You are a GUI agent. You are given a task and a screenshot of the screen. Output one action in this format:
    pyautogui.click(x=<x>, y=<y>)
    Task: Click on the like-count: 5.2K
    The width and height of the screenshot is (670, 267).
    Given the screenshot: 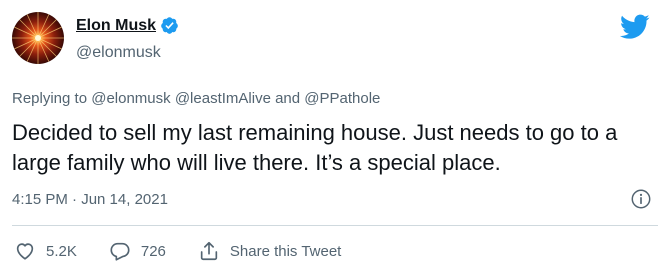 What is the action you would take?
    pyautogui.click(x=61, y=251)
    